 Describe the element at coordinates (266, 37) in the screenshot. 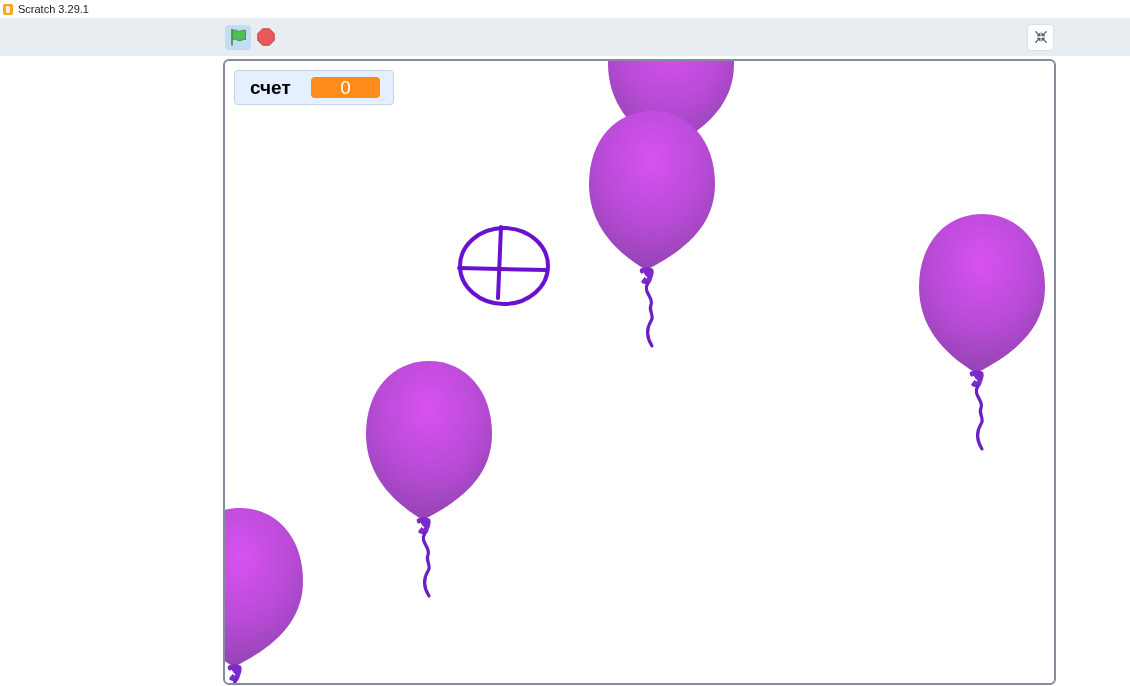

I see `stop-icon` at that location.